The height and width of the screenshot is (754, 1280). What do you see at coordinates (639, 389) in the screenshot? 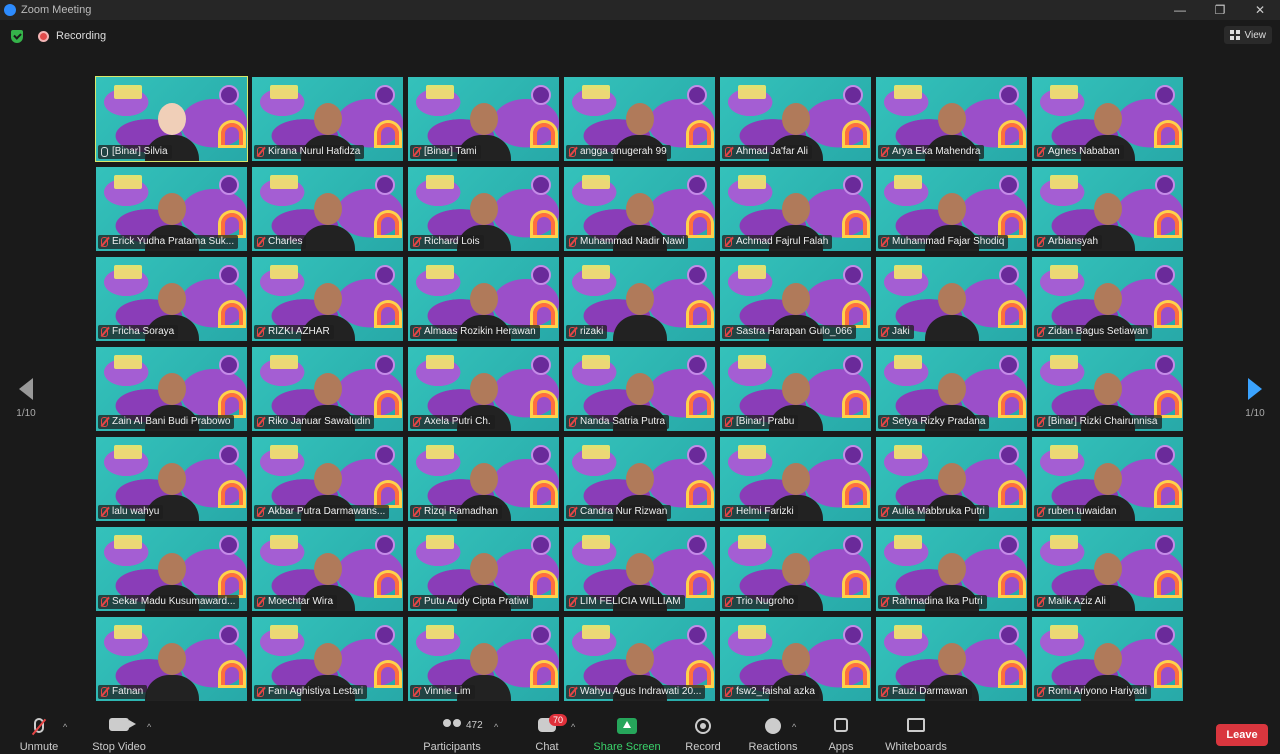
I see `participant-tile: Nanda Satria Putra` at bounding box center [639, 389].